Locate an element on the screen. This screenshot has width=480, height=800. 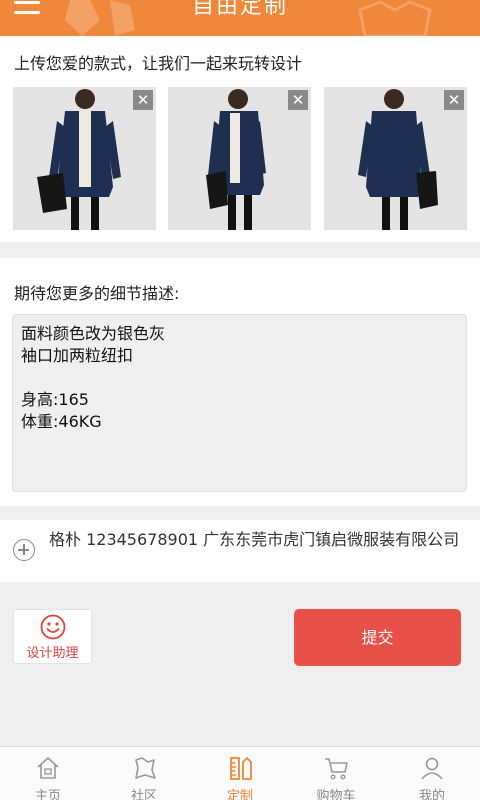
description-line: 袖口加两粒纽扣 is located at coordinates (77, 355).